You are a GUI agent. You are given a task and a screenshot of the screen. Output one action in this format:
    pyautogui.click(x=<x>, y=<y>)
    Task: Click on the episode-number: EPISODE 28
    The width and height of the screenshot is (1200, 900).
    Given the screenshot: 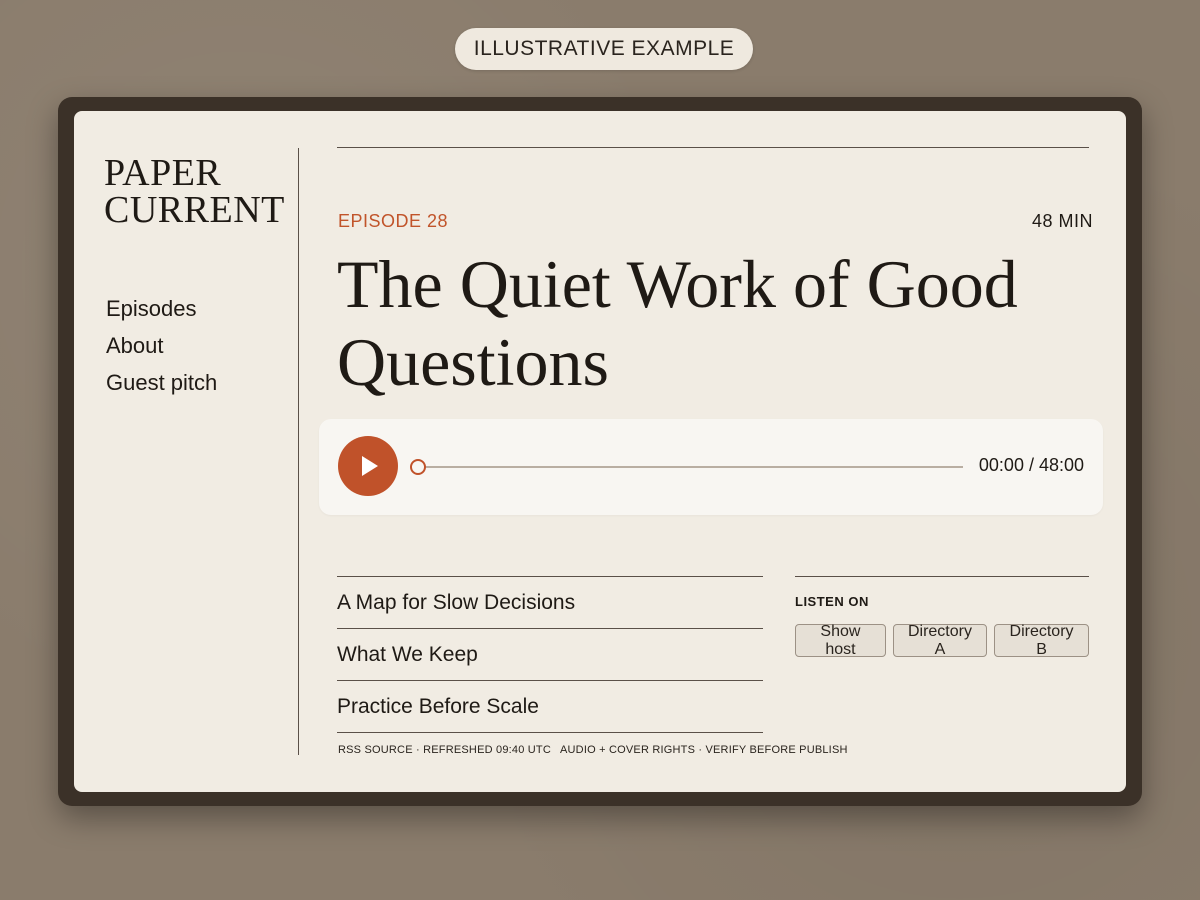 What is the action you would take?
    pyautogui.click(x=393, y=221)
    